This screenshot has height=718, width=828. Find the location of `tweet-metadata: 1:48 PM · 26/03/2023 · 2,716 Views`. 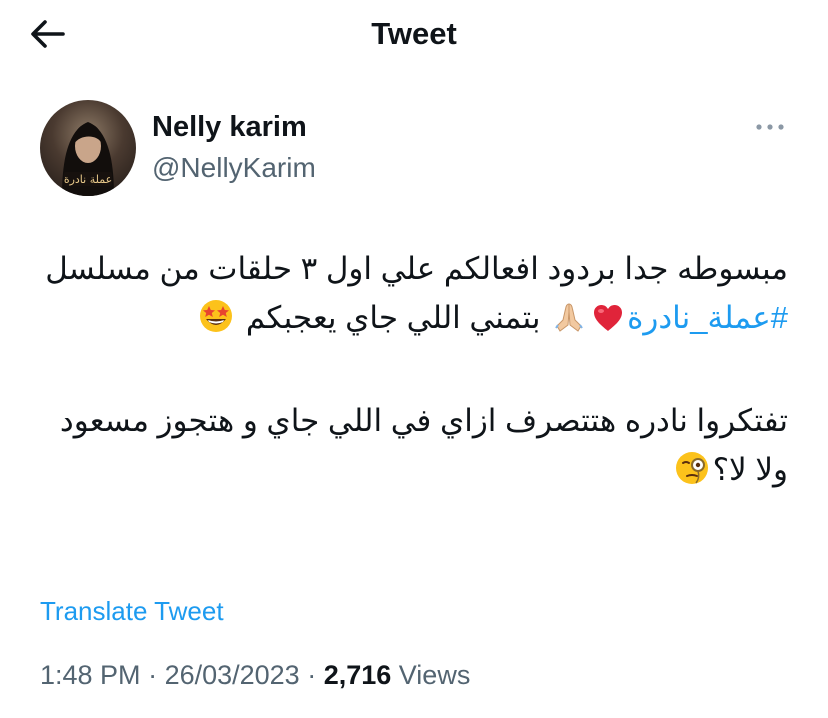

tweet-metadata: 1:48 PM · 26/03/2023 · 2,716 Views is located at coordinates (255, 675).